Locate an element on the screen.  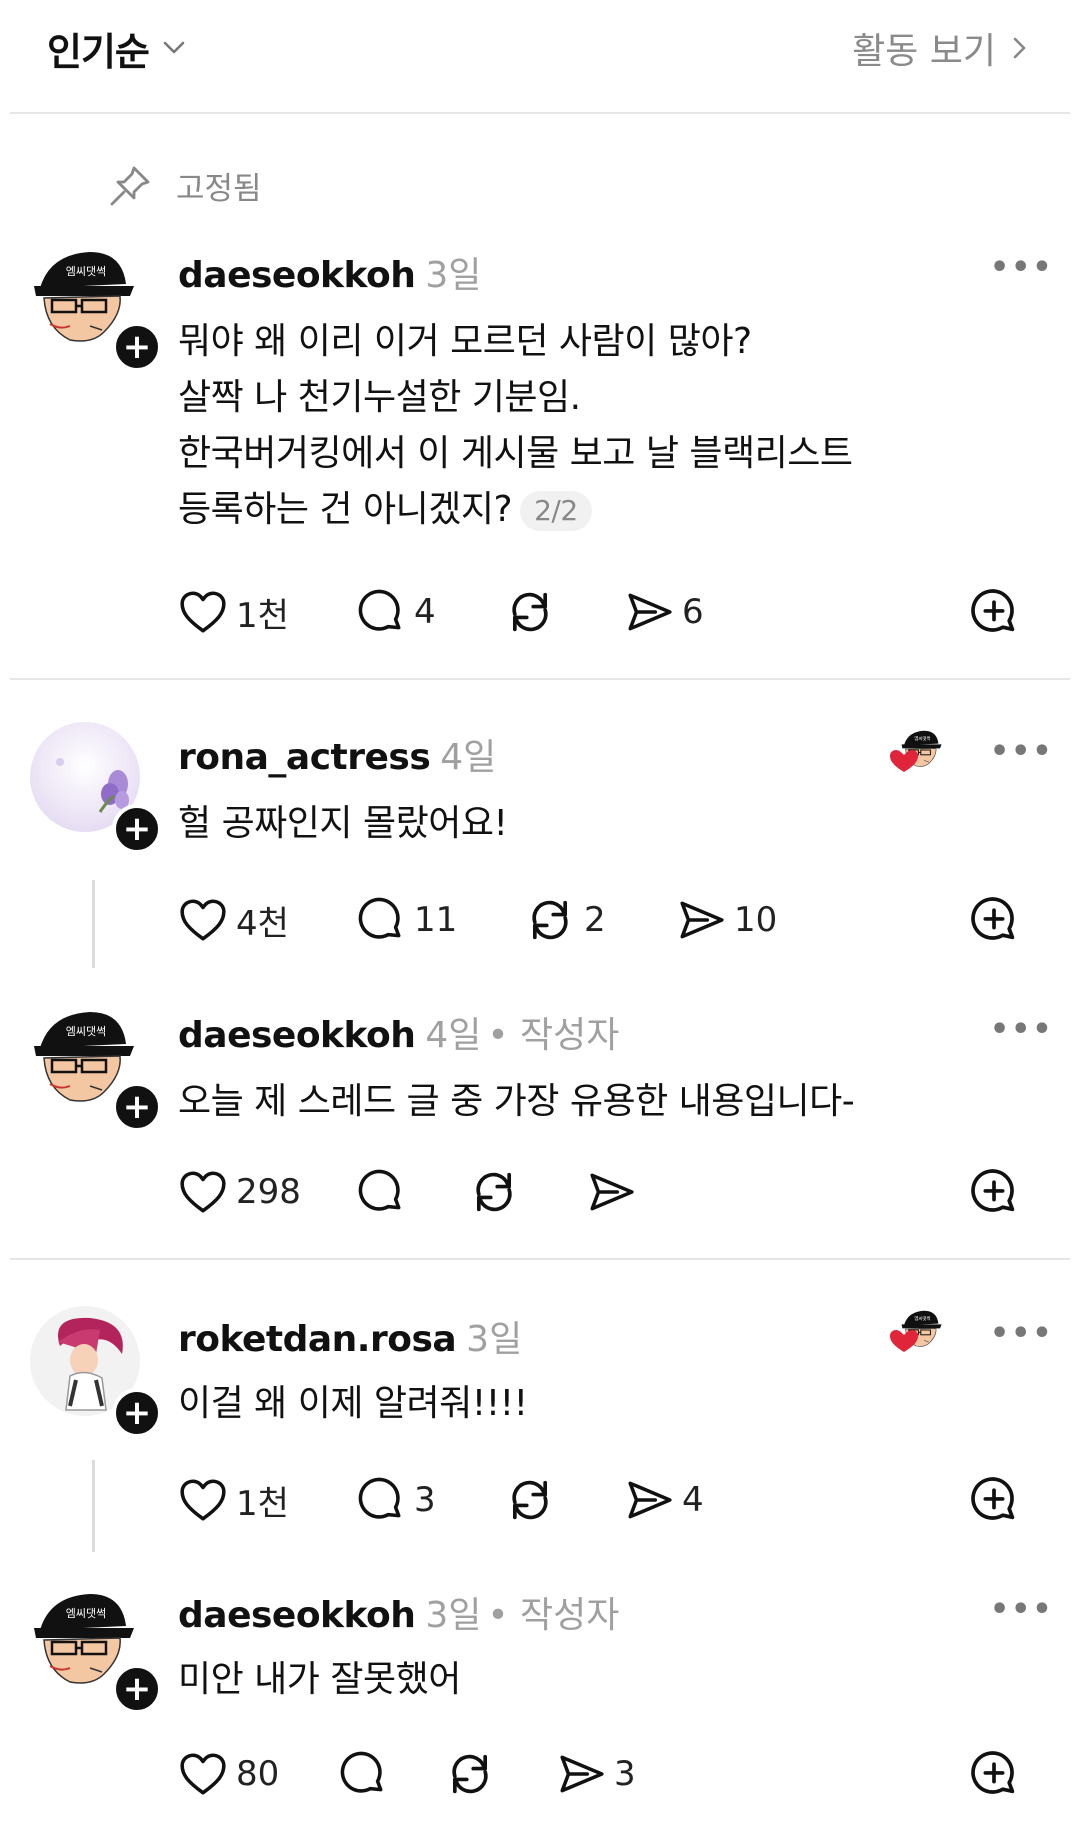
comment-body: 이걸 왜 이제 알려줘!!!! is located at coordinates (353, 1404).